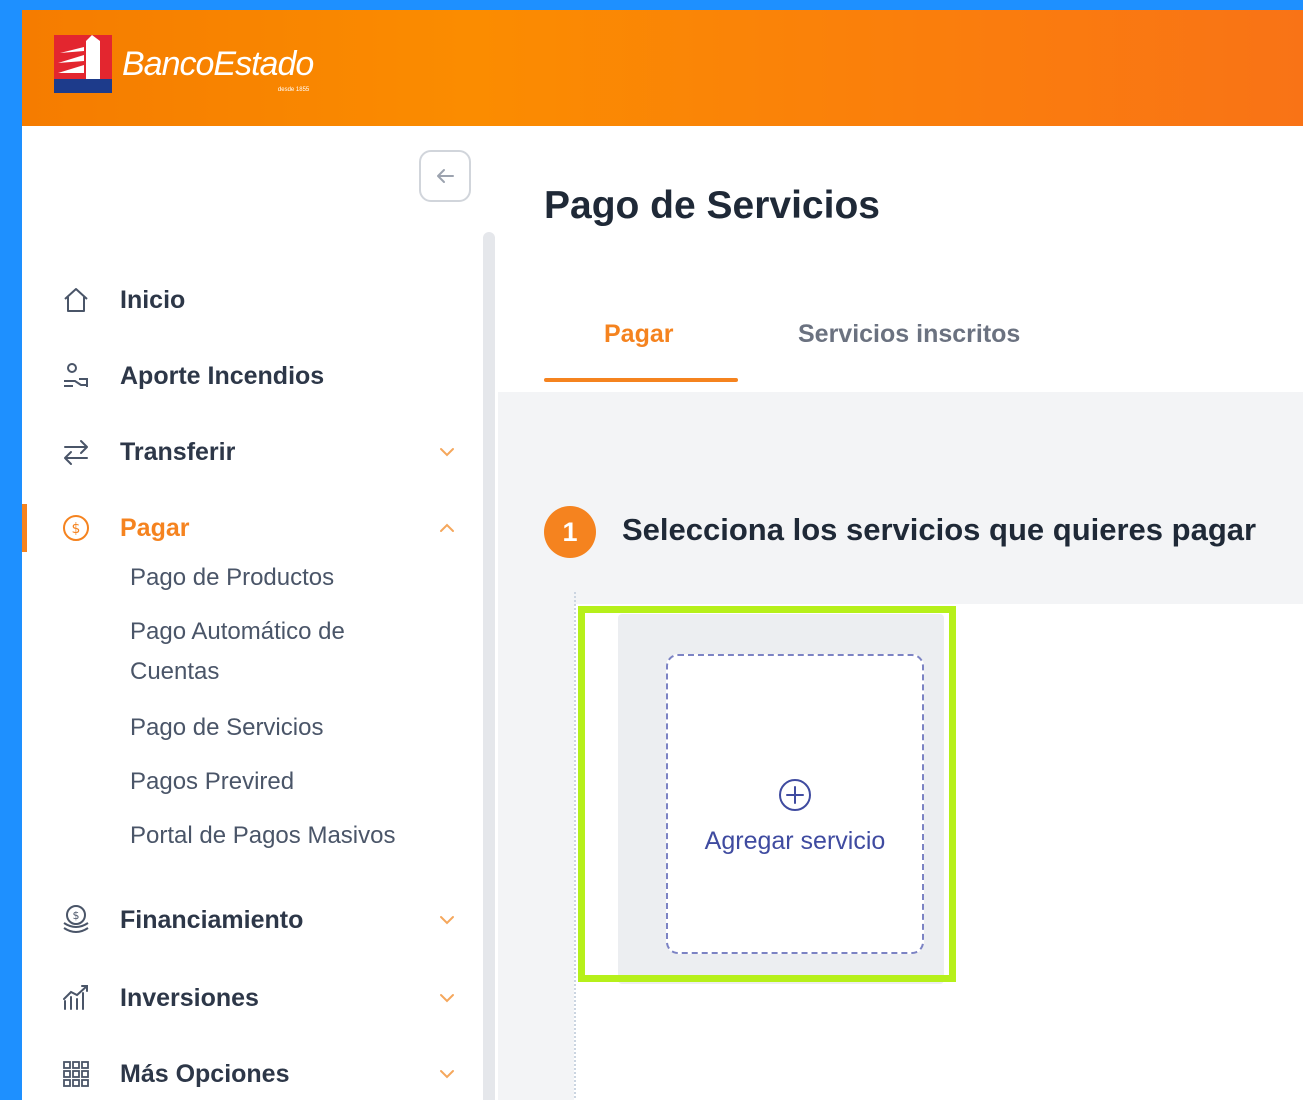 This screenshot has width=1303, height=1100. Describe the element at coordinates (178, 451) in the screenshot. I see `sidebar-item-label: Transferir` at that location.